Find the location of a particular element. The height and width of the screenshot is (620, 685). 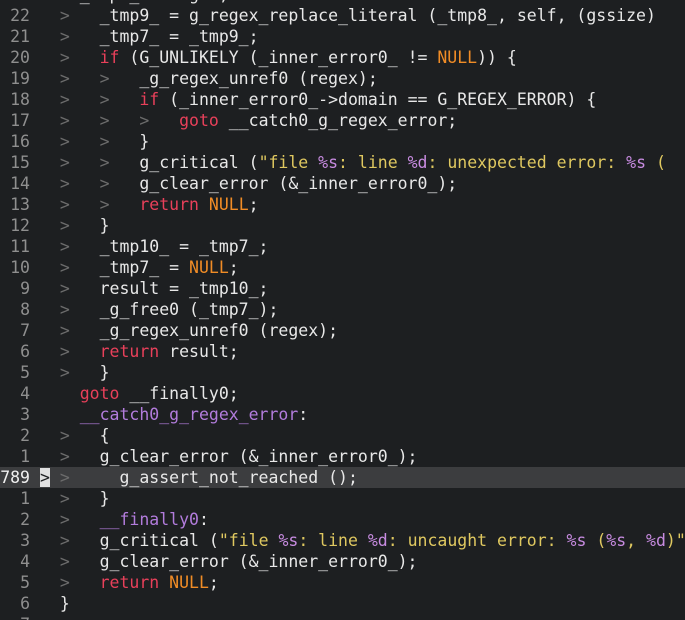

code-text: > > } is located at coordinates (94, 141).